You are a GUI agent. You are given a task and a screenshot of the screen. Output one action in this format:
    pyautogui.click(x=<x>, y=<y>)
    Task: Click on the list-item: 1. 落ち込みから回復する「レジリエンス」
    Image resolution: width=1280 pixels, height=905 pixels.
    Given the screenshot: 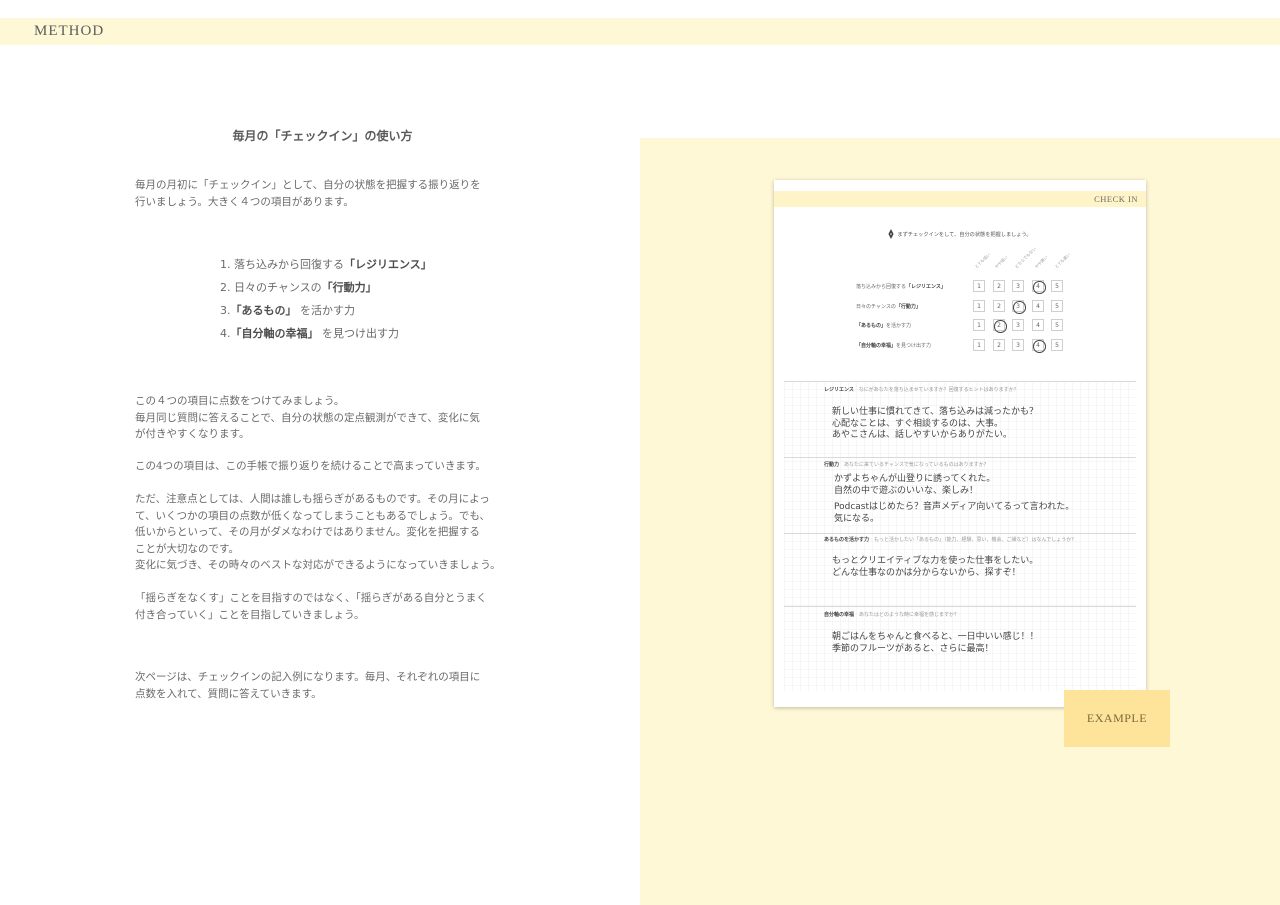 What is the action you would take?
    pyautogui.click(x=326, y=267)
    